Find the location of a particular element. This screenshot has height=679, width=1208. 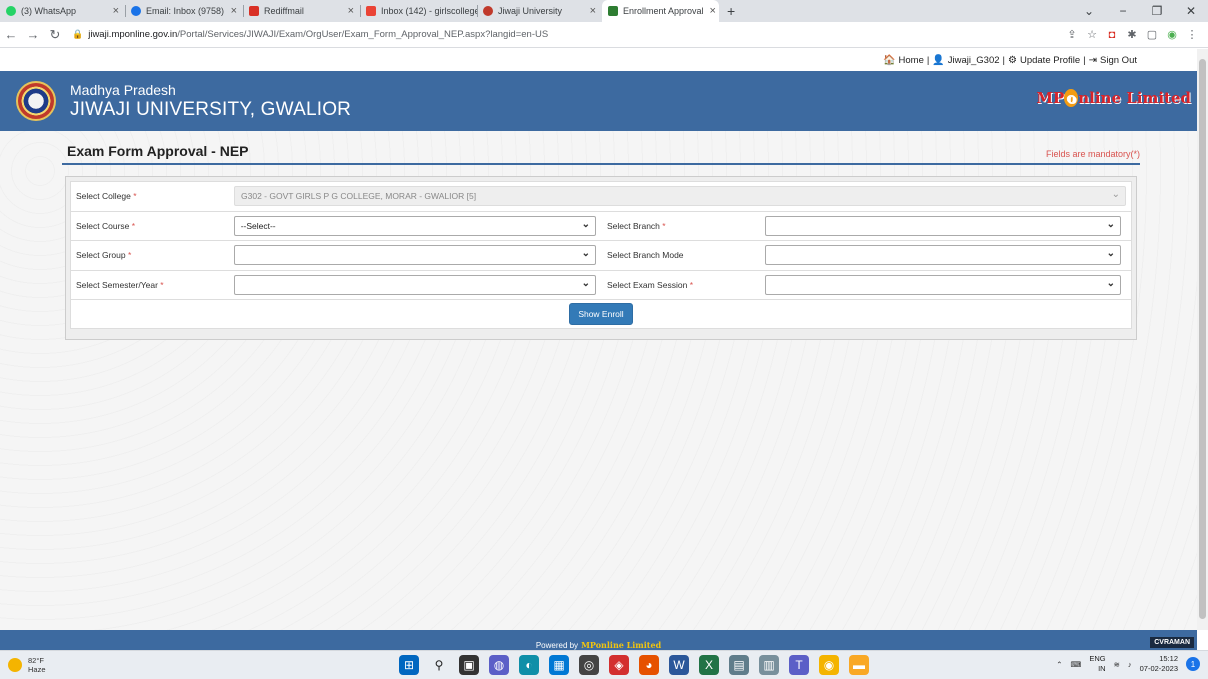

weather-text: Haze is located at coordinates (37, 669).